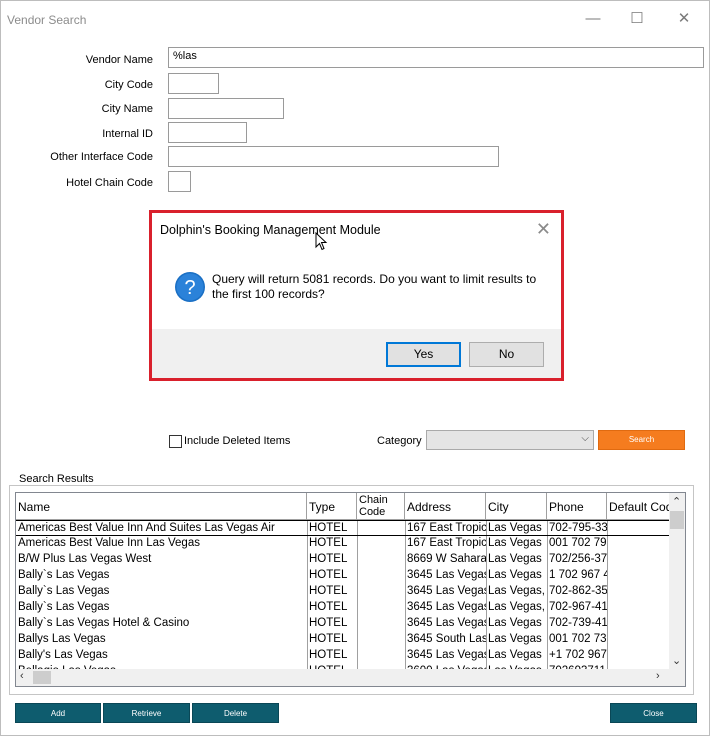  What do you see at coordinates (42, 677) in the screenshot?
I see `horizontal-scroll-thumb` at bounding box center [42, 677].